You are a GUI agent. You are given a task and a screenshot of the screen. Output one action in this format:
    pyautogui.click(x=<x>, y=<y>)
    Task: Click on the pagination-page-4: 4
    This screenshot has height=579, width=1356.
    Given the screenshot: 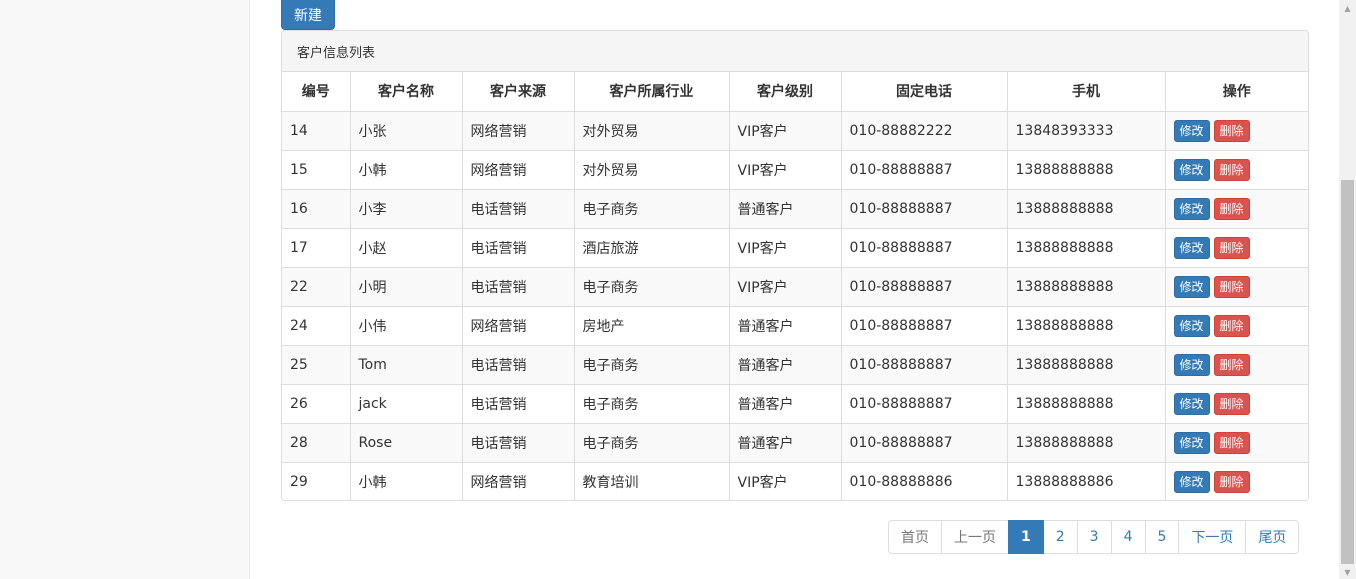 What is the action you would take?
    pyautogui.click(x=1128, y=537)
    